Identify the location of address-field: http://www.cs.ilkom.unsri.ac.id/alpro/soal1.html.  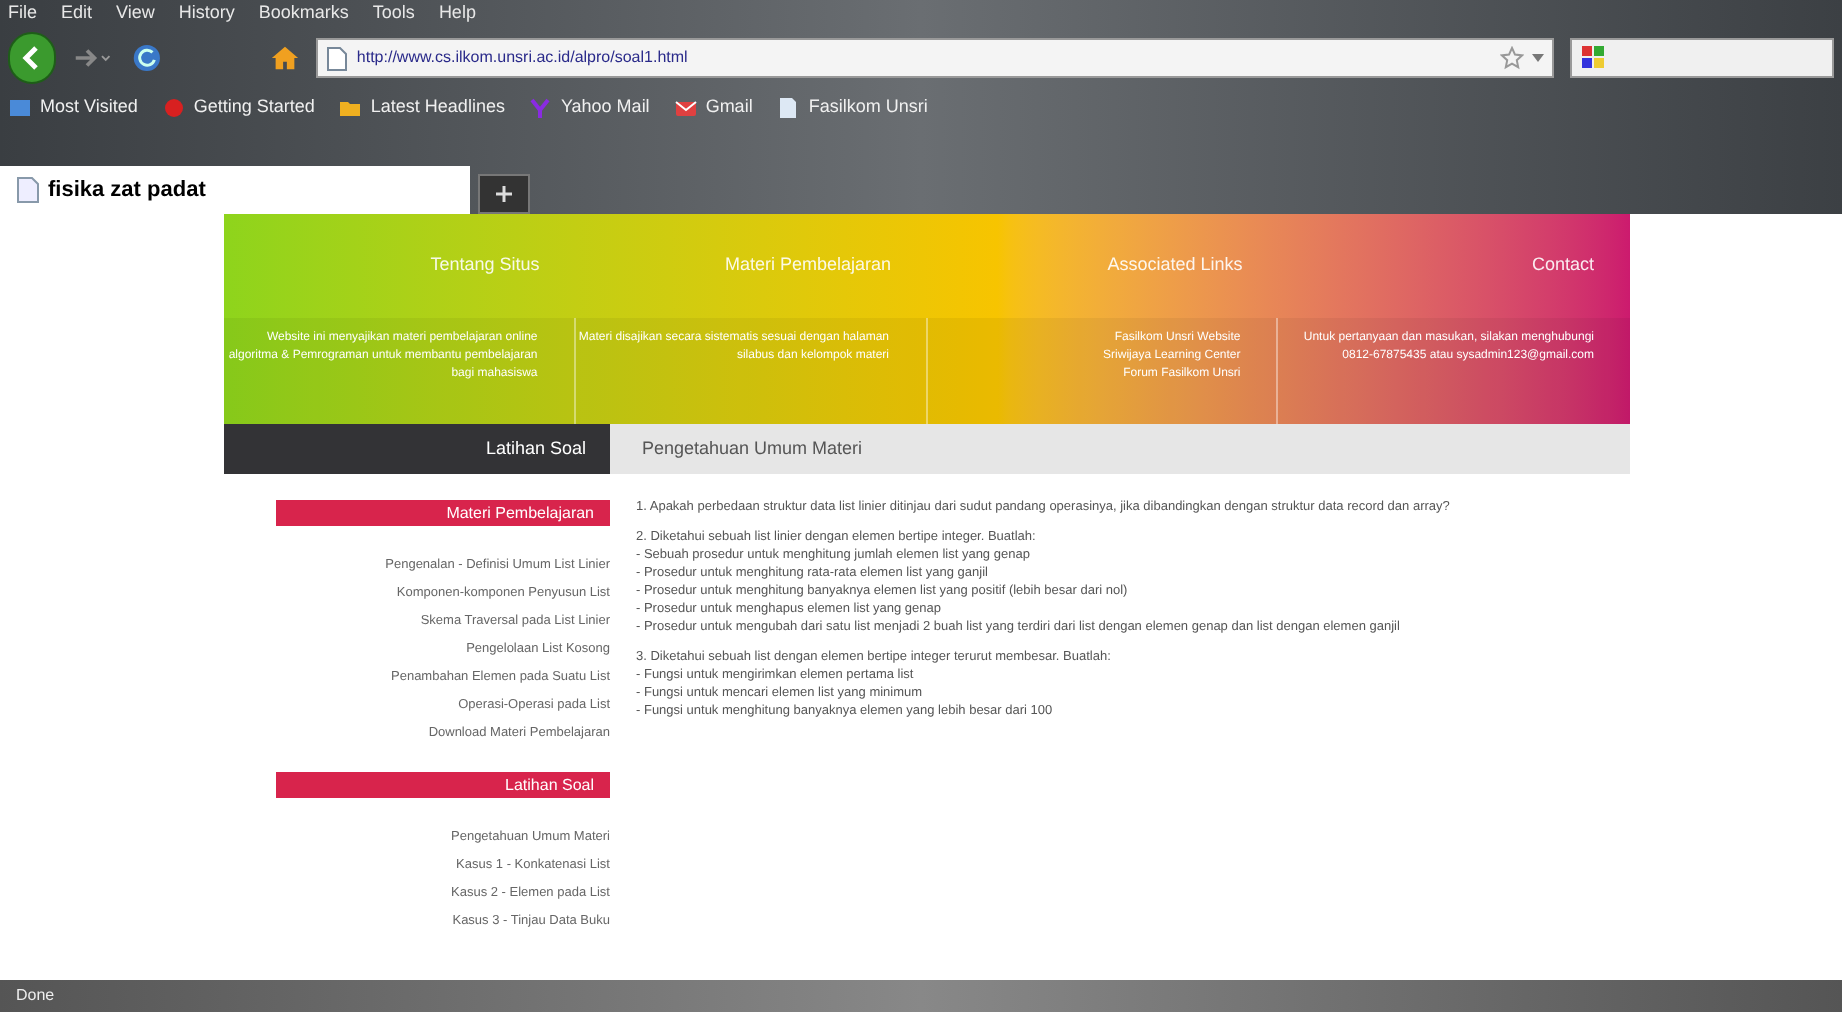
(935, 58).